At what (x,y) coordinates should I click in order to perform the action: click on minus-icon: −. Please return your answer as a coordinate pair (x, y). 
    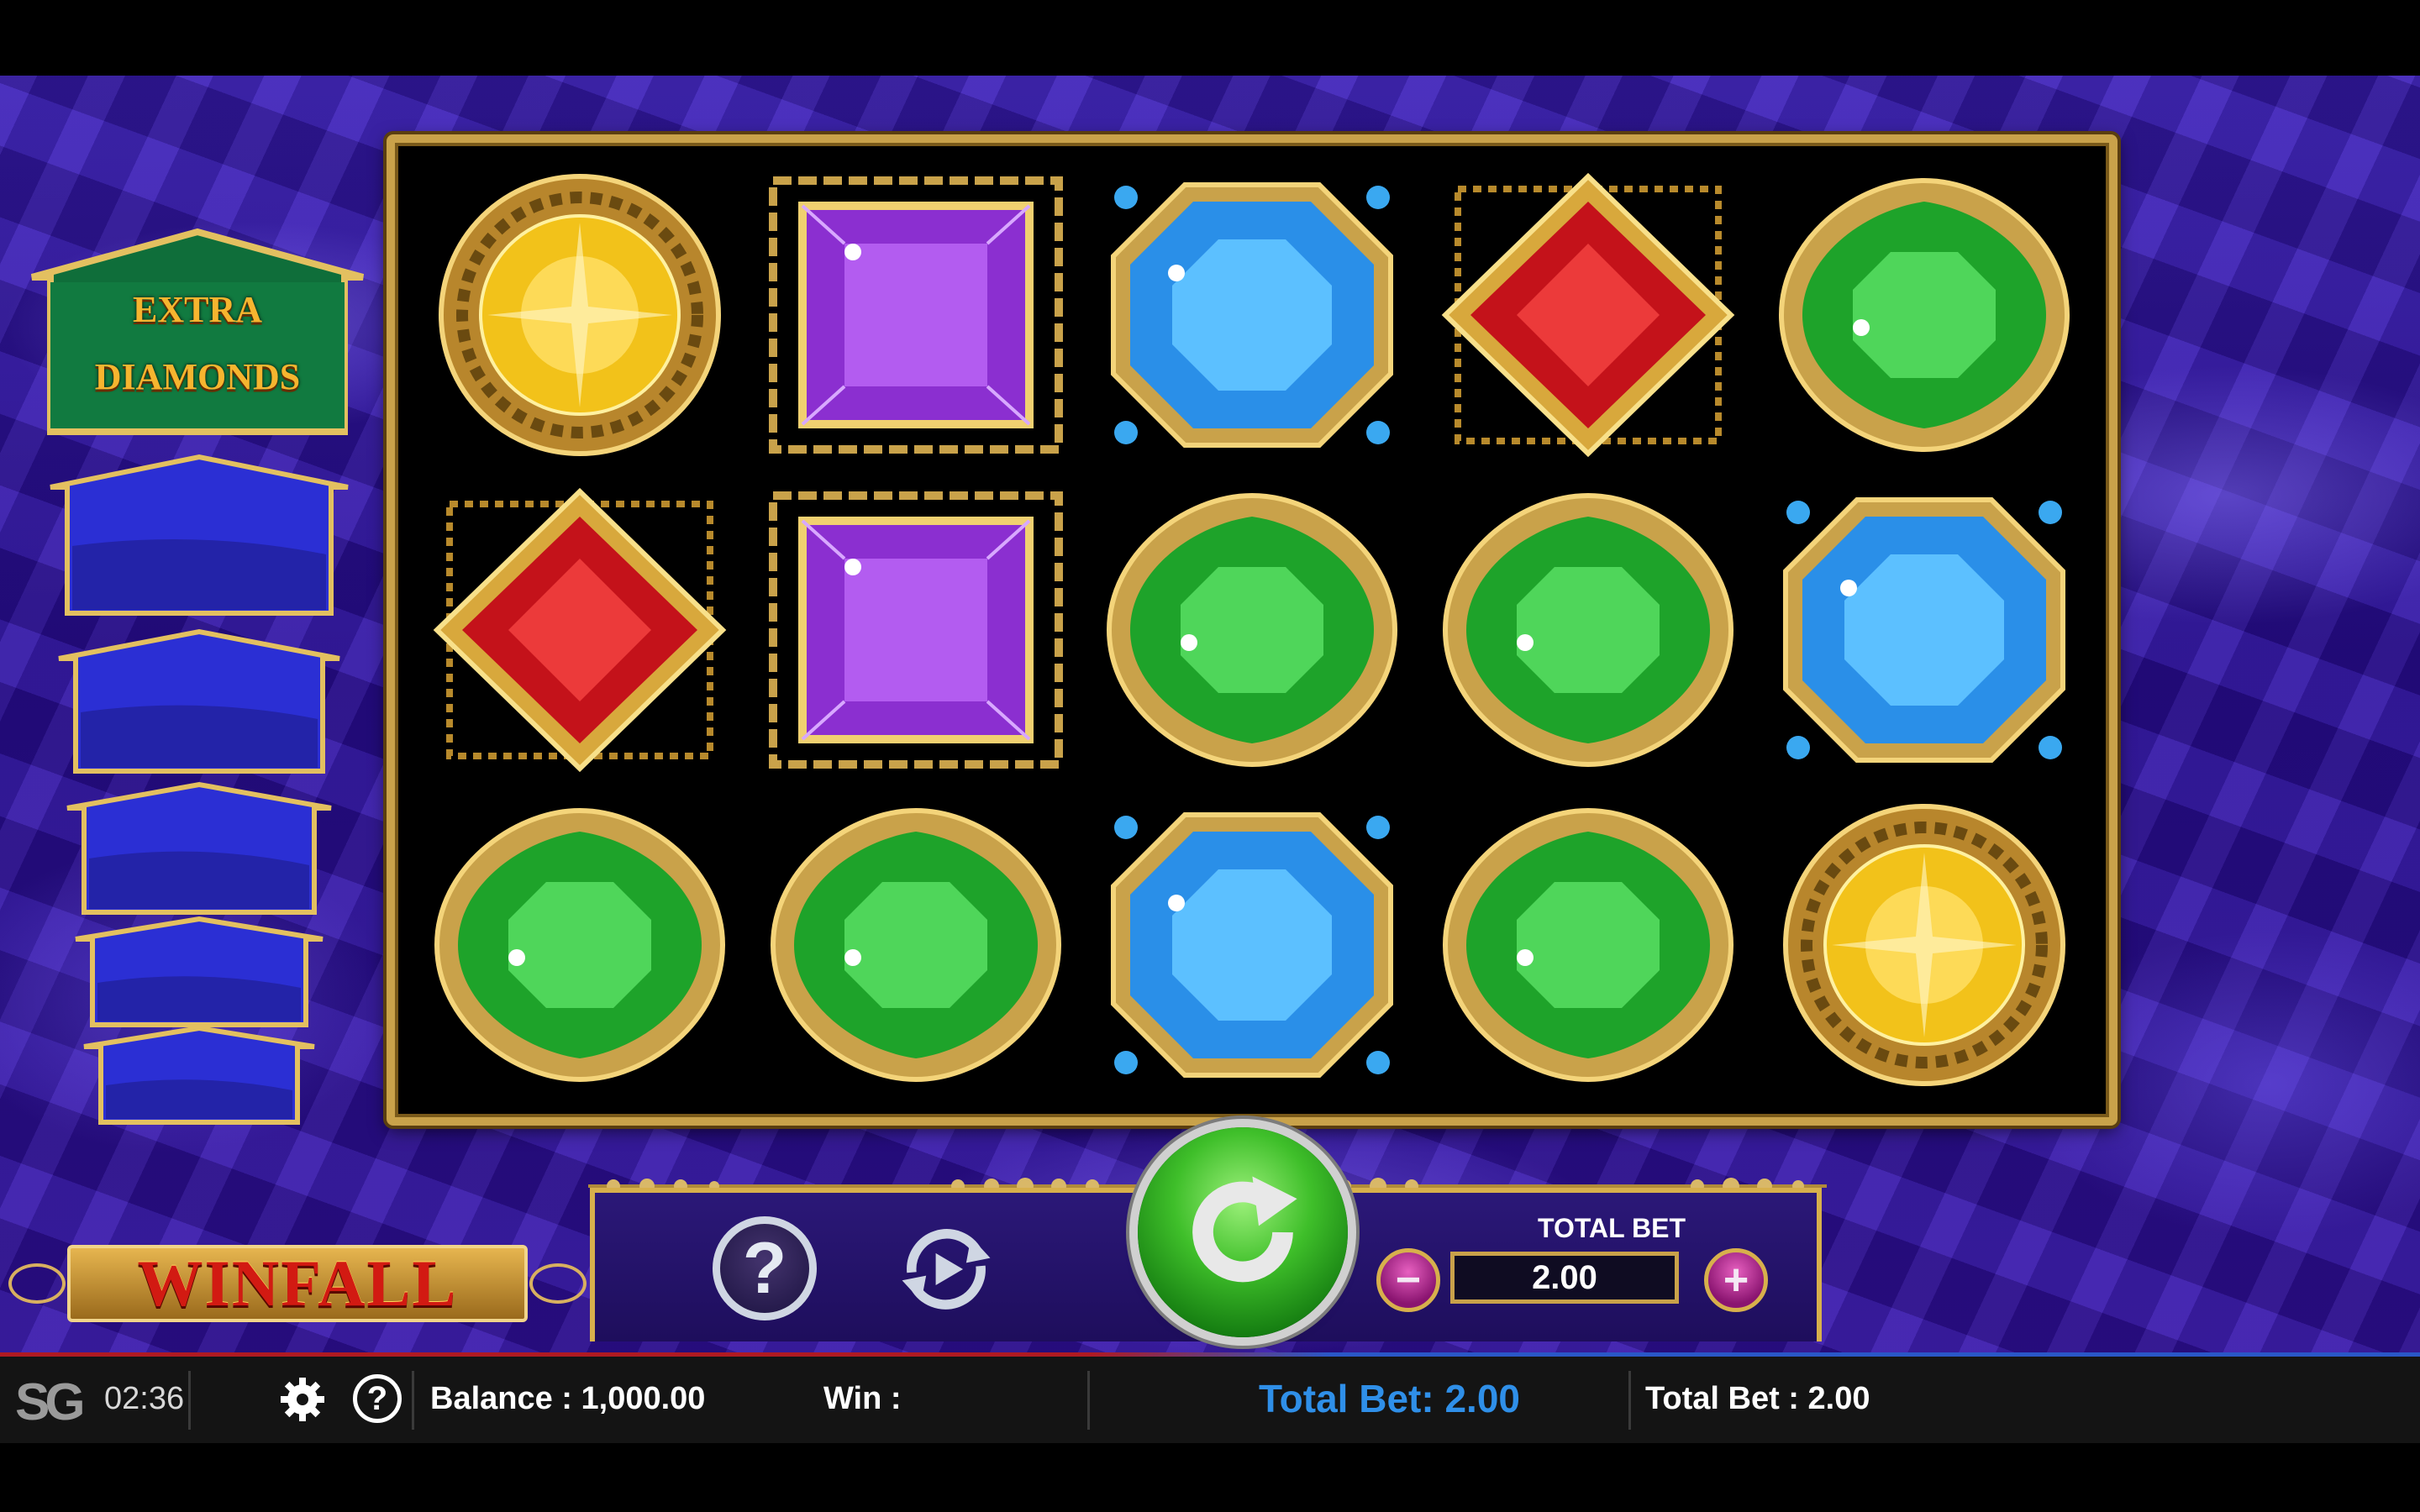
    Looking at the image, I should click on (1408, 1280).